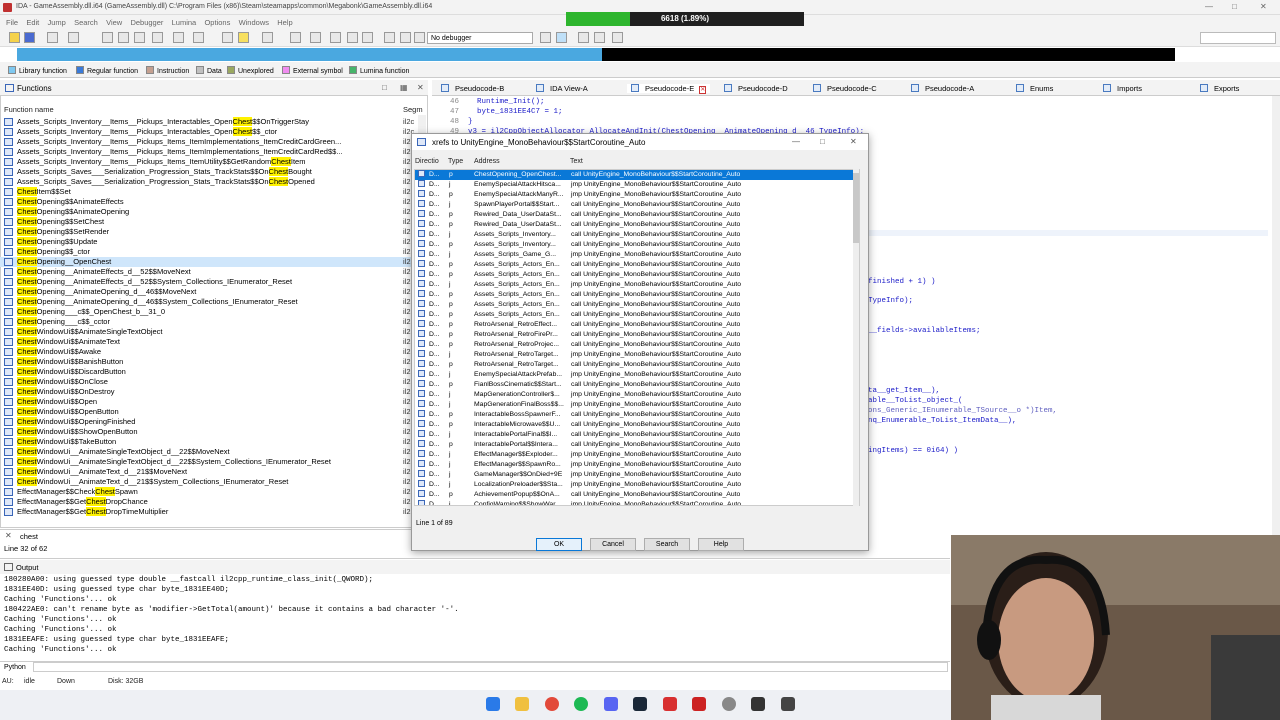 The image size is (1280, 720). I want to click on pin-icon: ▦, so click(404, 87).